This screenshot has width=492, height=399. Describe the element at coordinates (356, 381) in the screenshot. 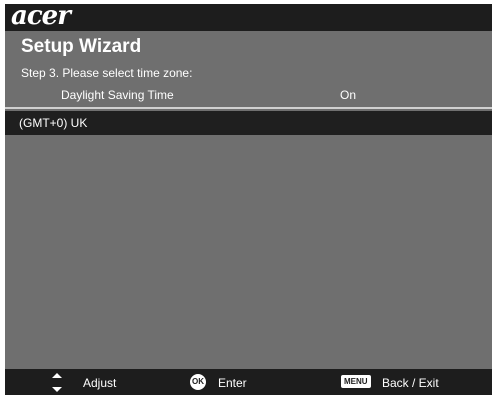

I see `menu-button-icon: MENU` at that location.